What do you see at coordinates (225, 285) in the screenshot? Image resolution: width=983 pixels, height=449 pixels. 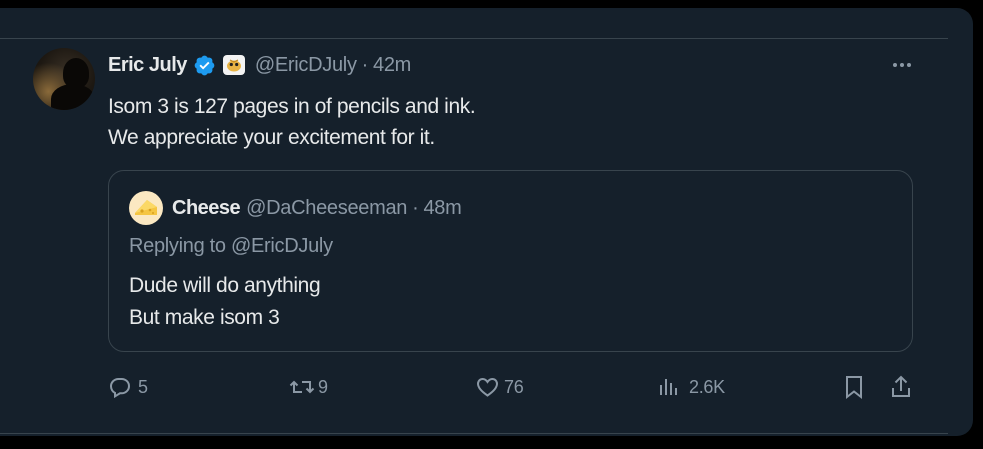 I see `quoted-text-line: Dude will do anything` at bounding box center [225, 285].